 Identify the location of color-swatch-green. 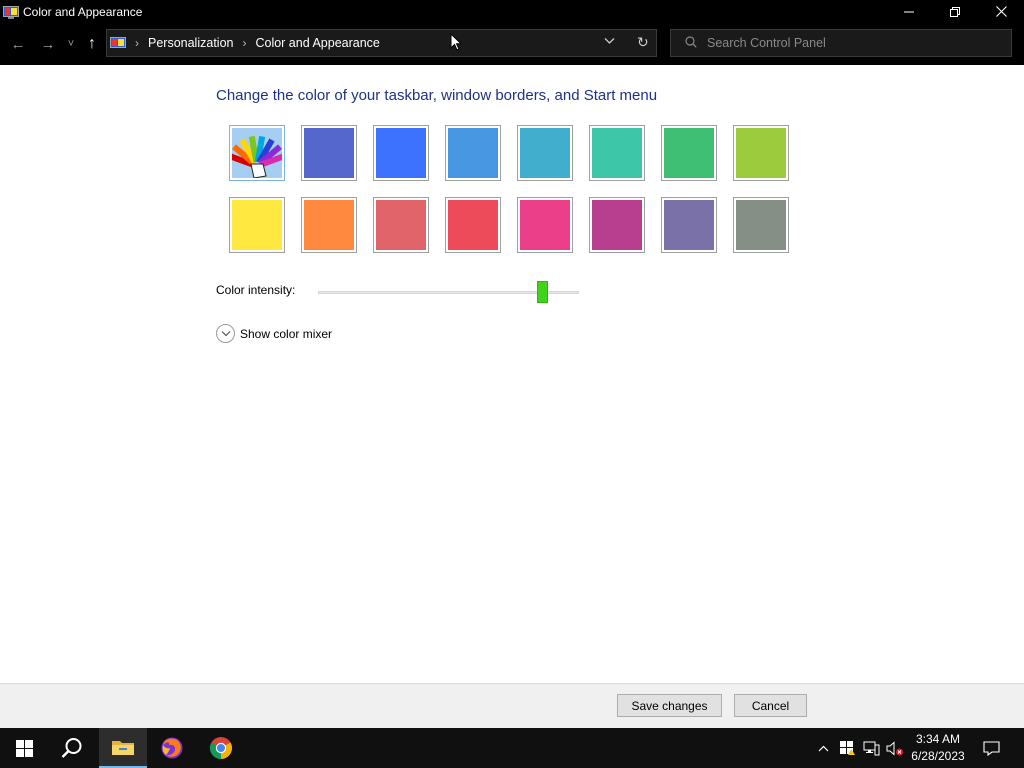
(689, 153).